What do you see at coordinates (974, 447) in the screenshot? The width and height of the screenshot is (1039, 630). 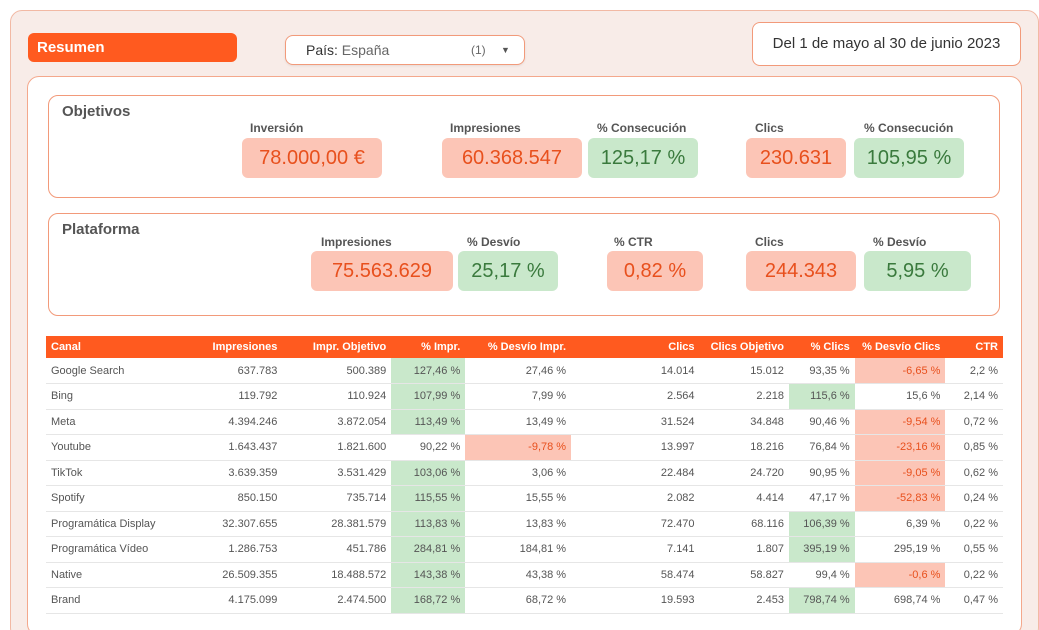 I see `cell-ctr: 0,85 %` at bounding box center [974, 447].